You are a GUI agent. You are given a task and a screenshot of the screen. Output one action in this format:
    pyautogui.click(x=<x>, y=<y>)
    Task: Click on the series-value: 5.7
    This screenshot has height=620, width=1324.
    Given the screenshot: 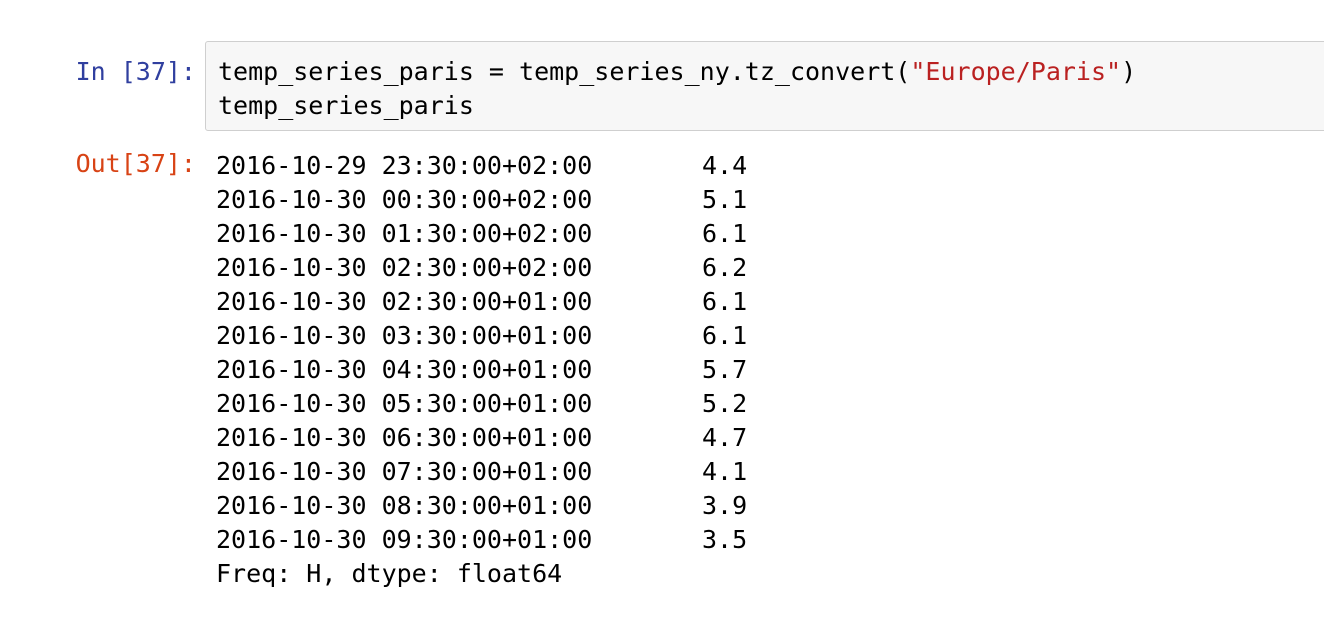 What is the action you would take?
    pyautogui.click(x=725, y=369)
    